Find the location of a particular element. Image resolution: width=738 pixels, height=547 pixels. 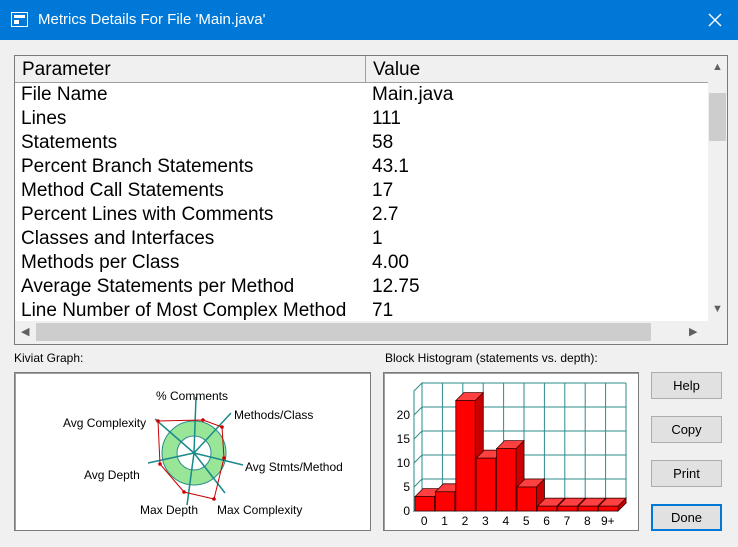

x-tick-label: 9+ is located at coordinates (608, 521).